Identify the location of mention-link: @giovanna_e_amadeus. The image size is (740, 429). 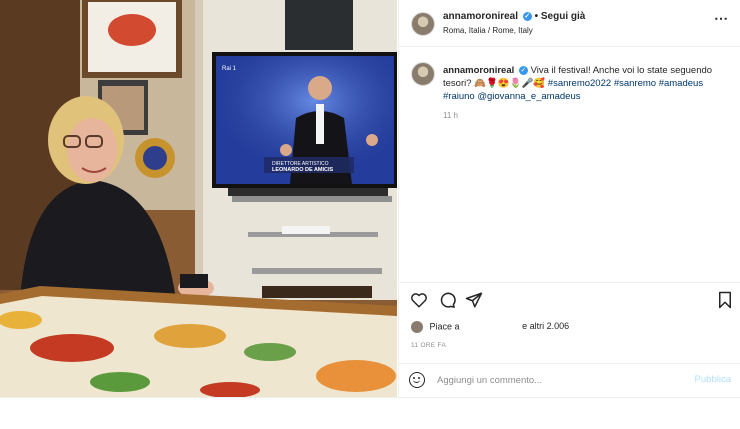
(528, 96).